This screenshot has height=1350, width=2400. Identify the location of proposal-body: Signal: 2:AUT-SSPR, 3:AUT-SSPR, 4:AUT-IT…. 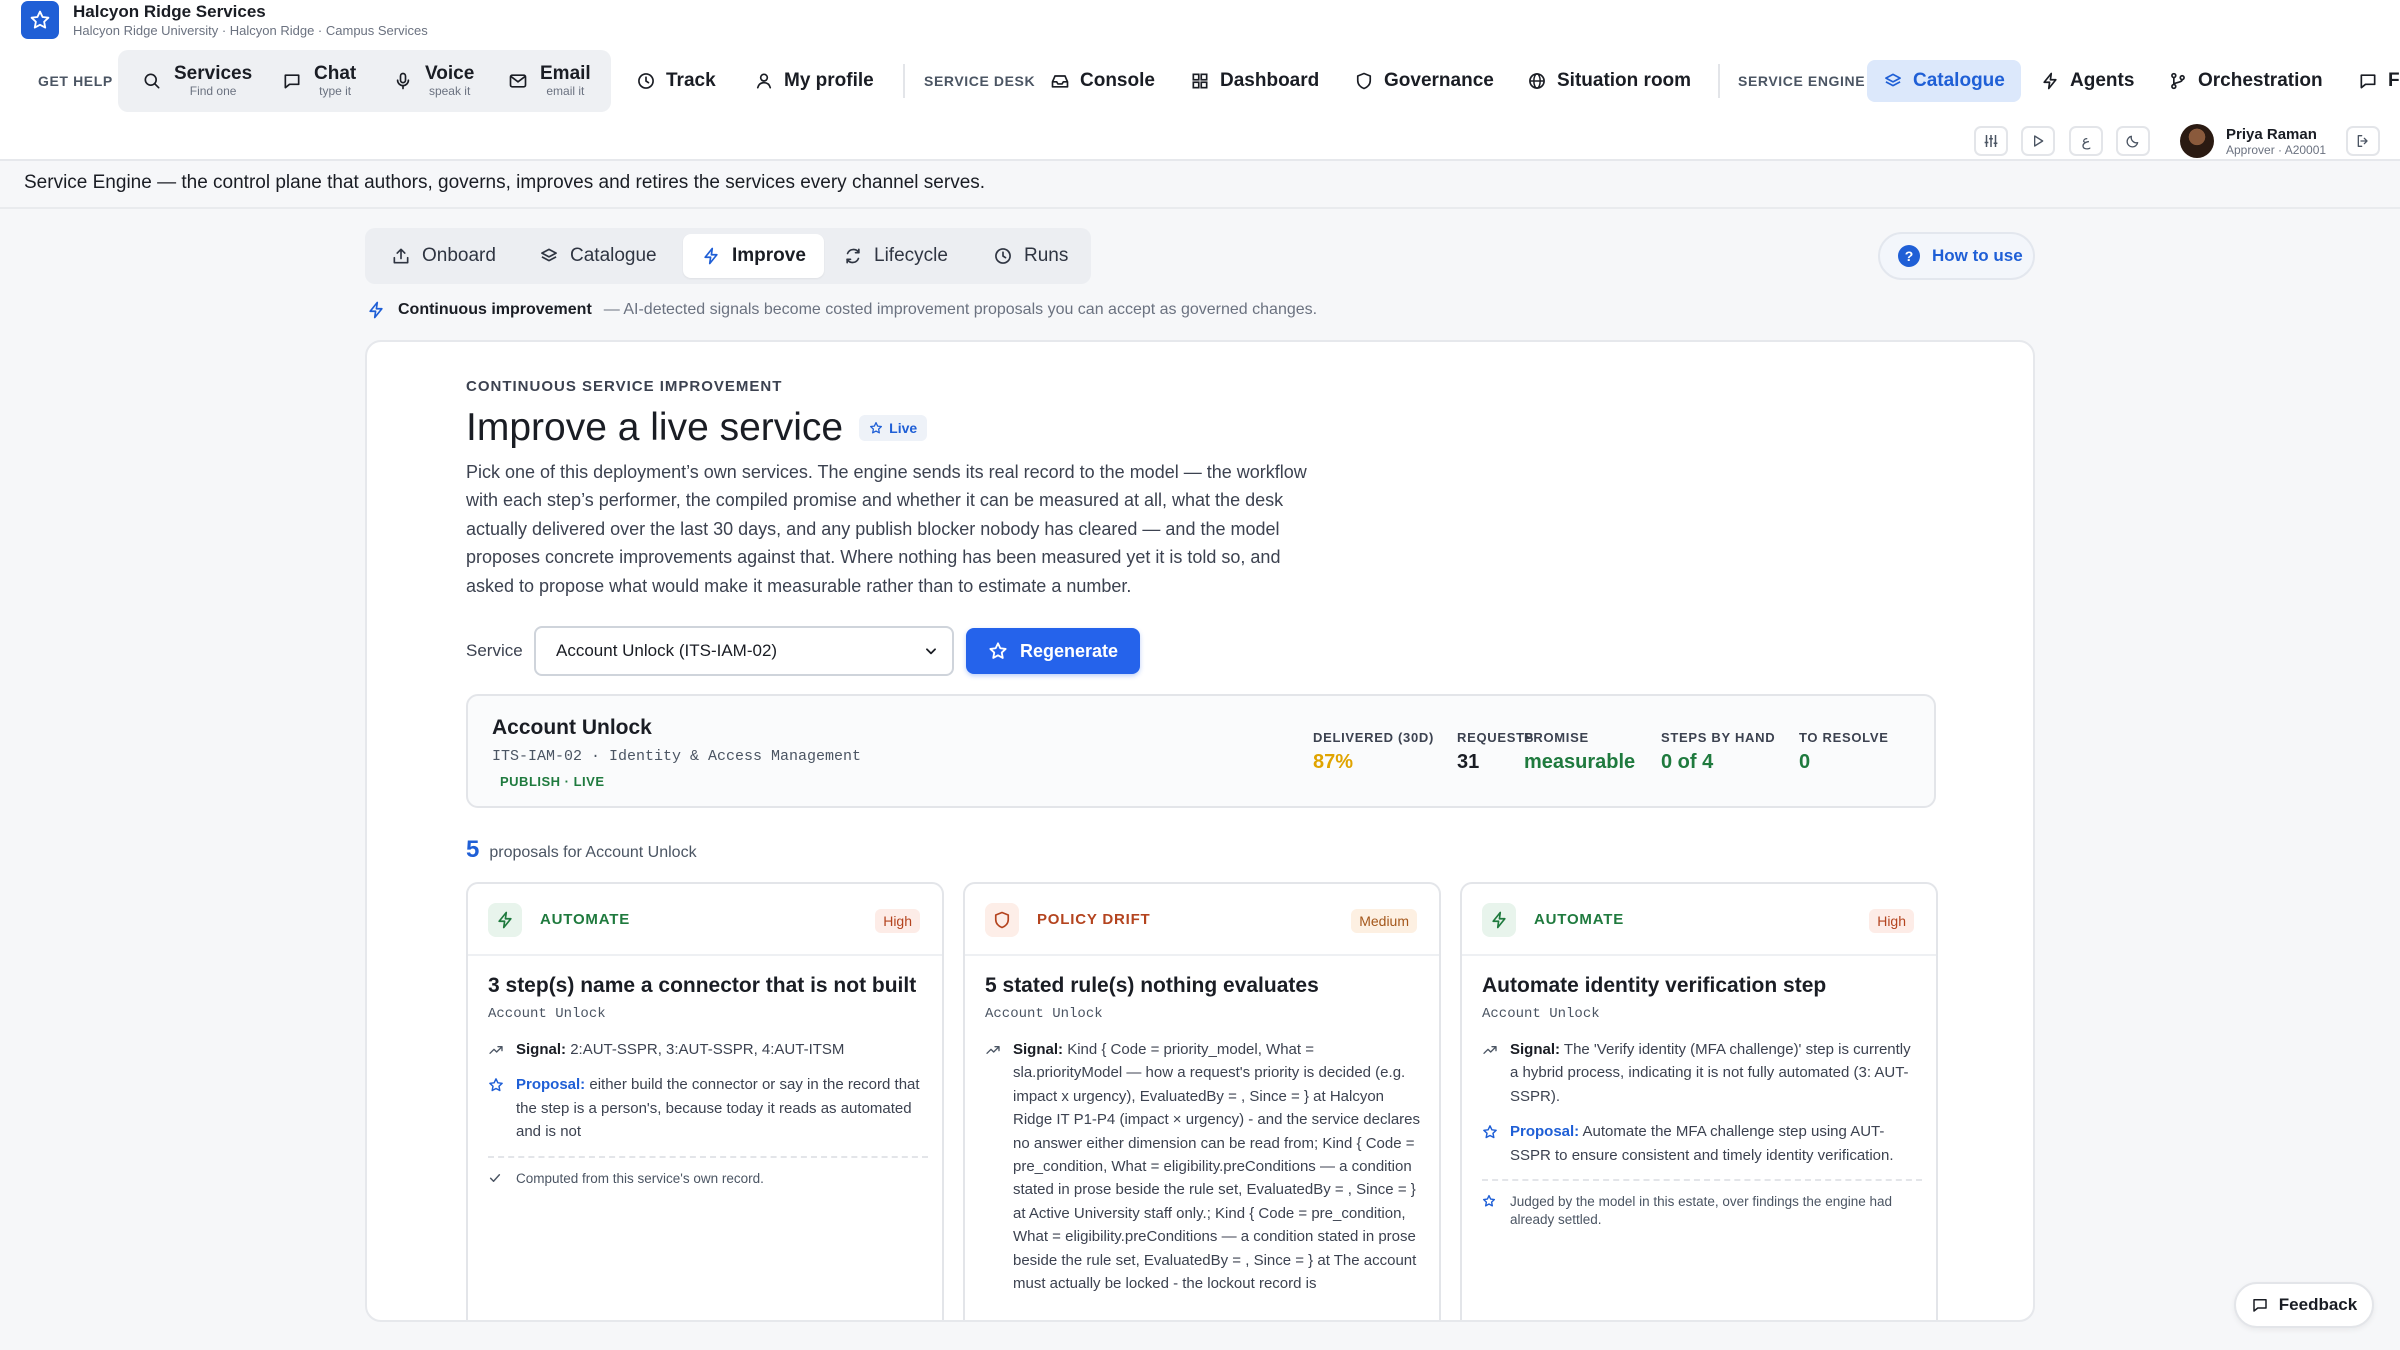
(708, 1113).